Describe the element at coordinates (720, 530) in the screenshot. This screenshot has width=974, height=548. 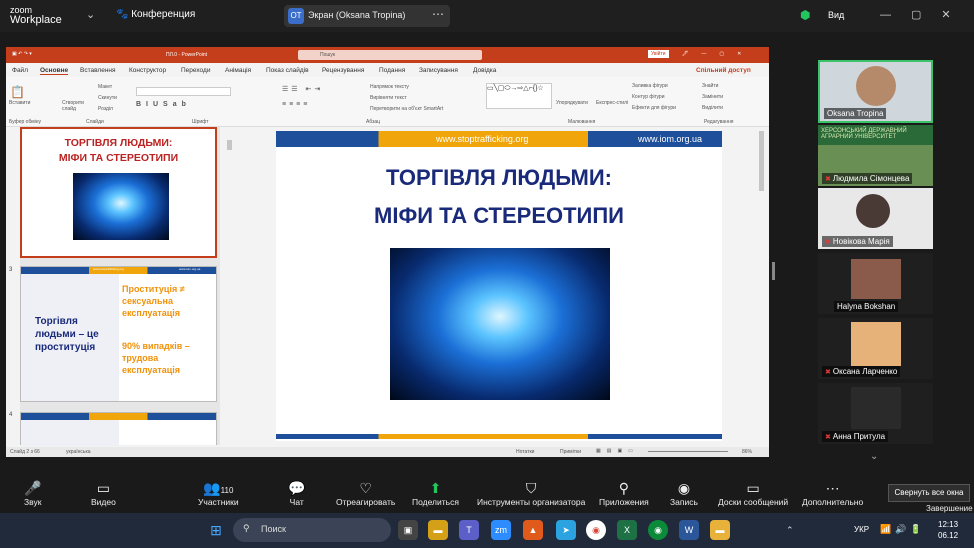
I see `folder-icon: ▬` at that location.